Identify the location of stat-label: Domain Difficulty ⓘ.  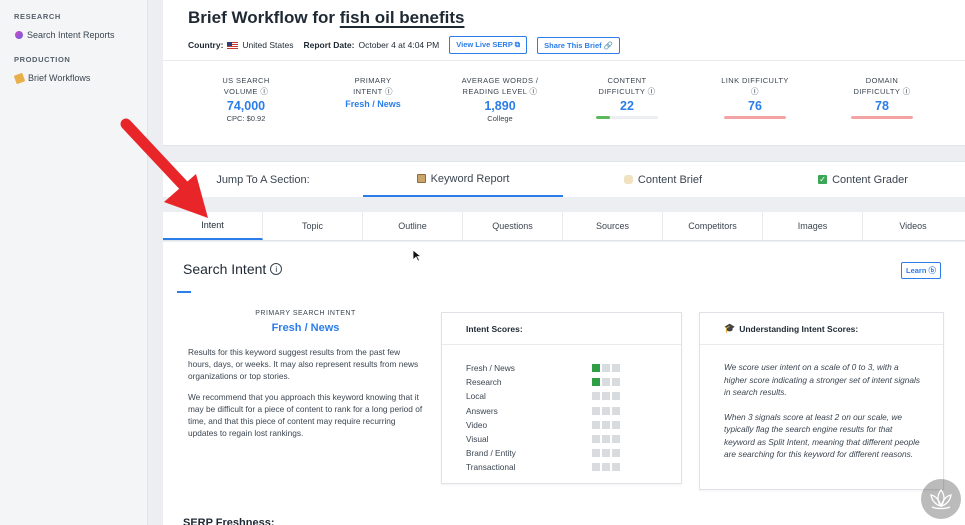
(882, 86).